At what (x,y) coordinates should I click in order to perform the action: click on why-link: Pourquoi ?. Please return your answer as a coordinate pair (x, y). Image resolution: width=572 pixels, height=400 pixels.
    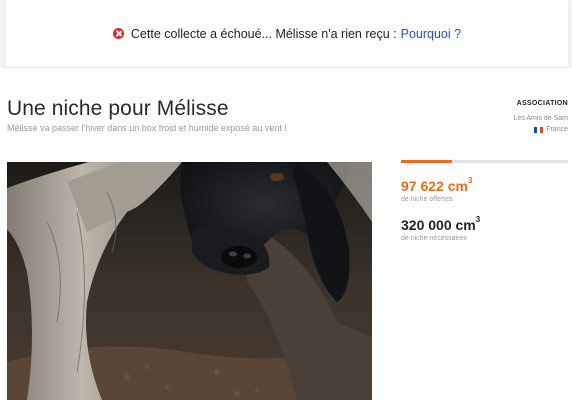
    Looking at the image, I should click on (431, 34).